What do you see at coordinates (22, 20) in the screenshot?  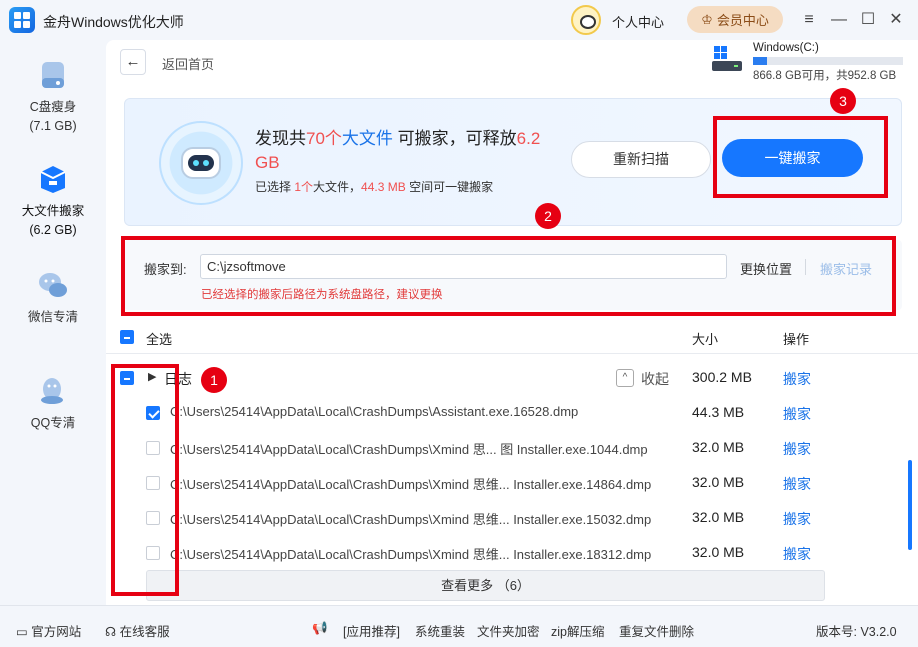 I see `app-logo-icon` at bounding box center [22, 20].